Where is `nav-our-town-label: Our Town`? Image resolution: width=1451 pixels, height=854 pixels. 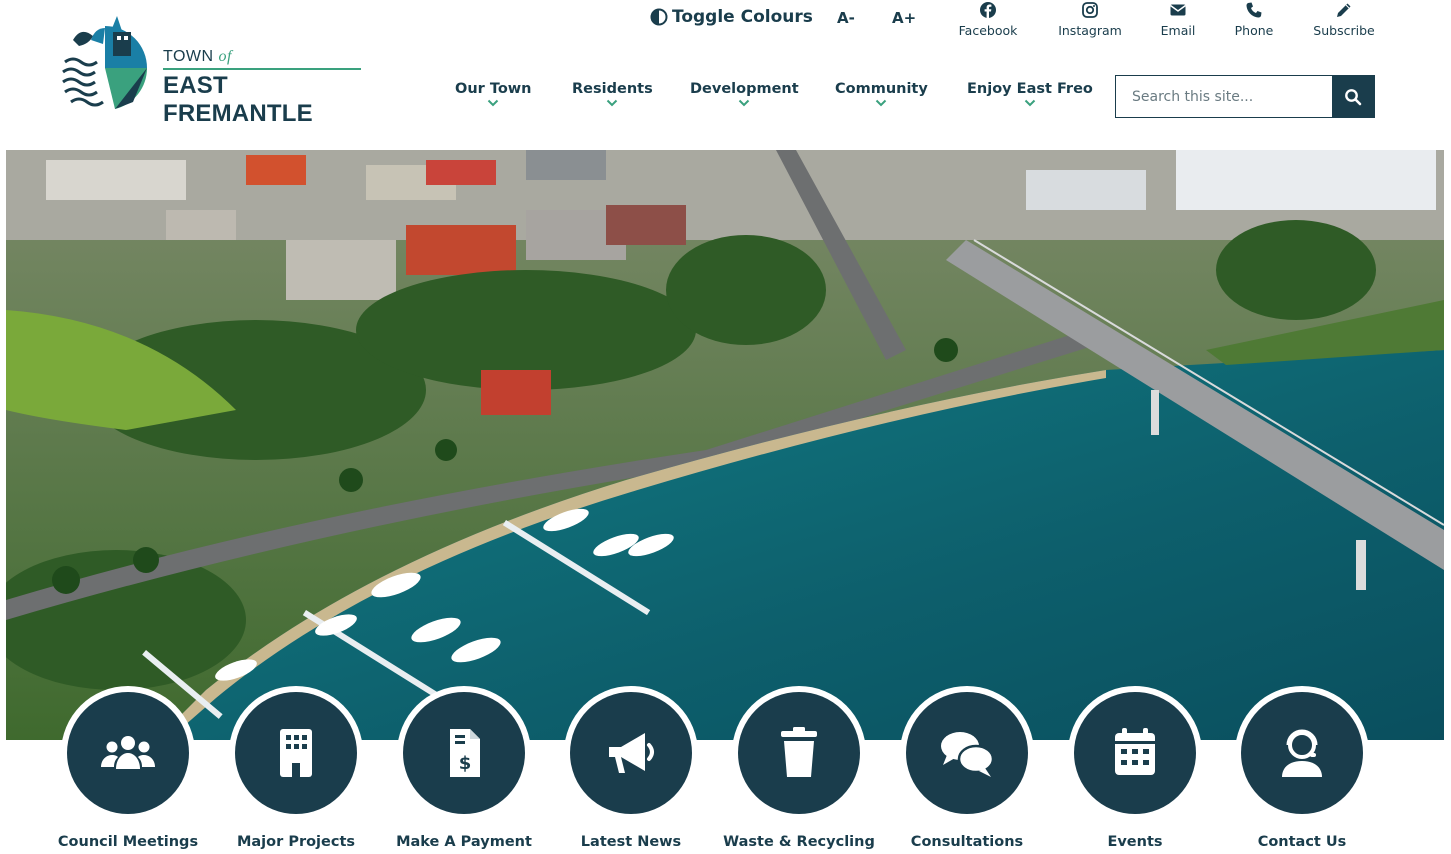
nav-our-town-label: Our Town is located at coordinates (493, 89).